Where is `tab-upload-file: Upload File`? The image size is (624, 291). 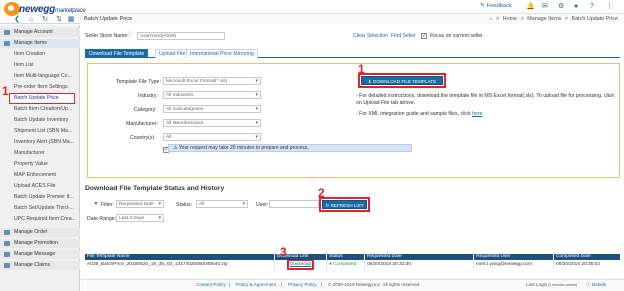
tab-upload-file: Upload File is located at coordinates (172, 53).